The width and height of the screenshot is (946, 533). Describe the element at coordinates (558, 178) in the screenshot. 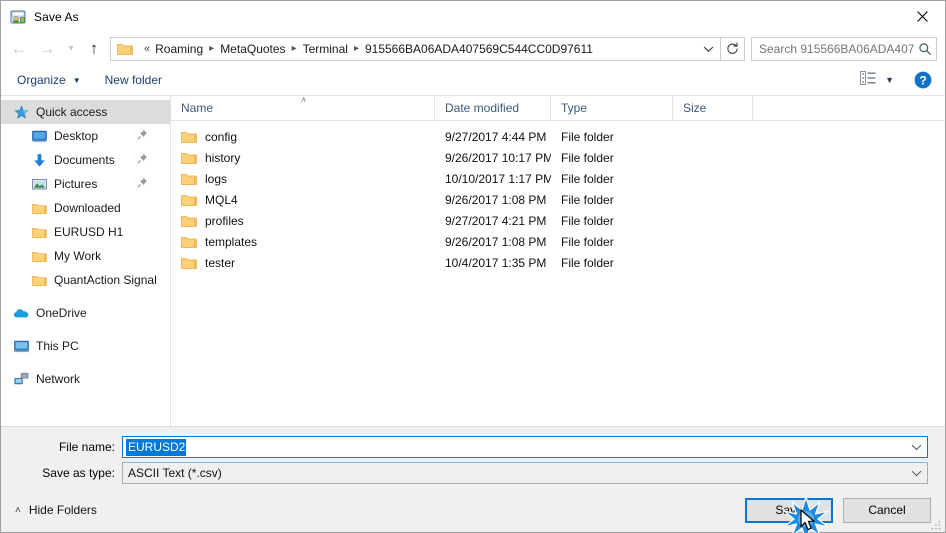

I see `table-row: logs 10/10/2017 1:17 PM File folder` at that location.